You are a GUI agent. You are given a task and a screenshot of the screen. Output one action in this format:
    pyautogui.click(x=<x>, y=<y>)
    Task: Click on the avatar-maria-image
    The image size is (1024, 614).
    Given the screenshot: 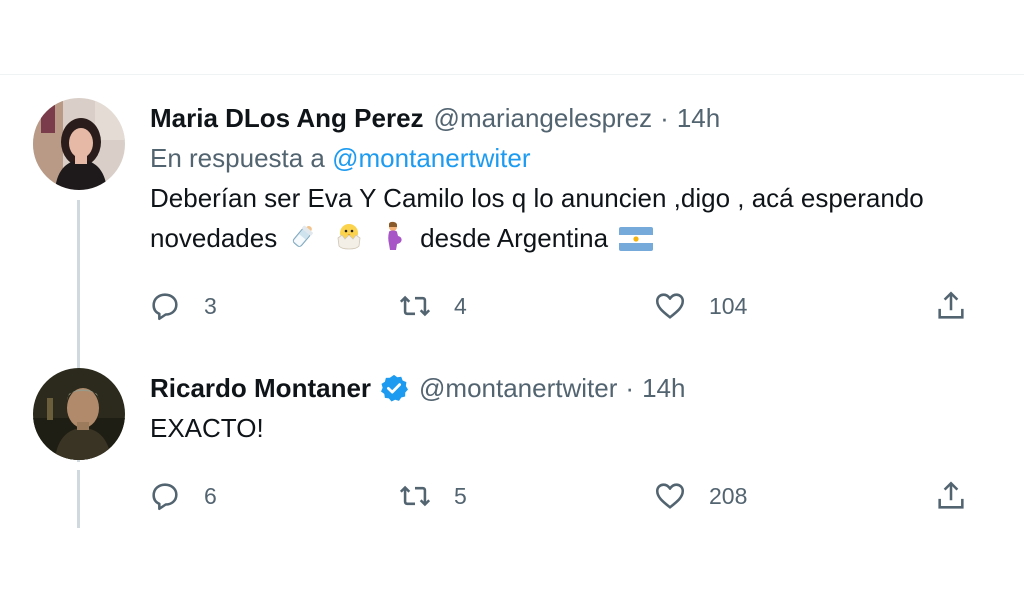 What is the action you would take?
    pyautogui.click(x=79, y=144)
    